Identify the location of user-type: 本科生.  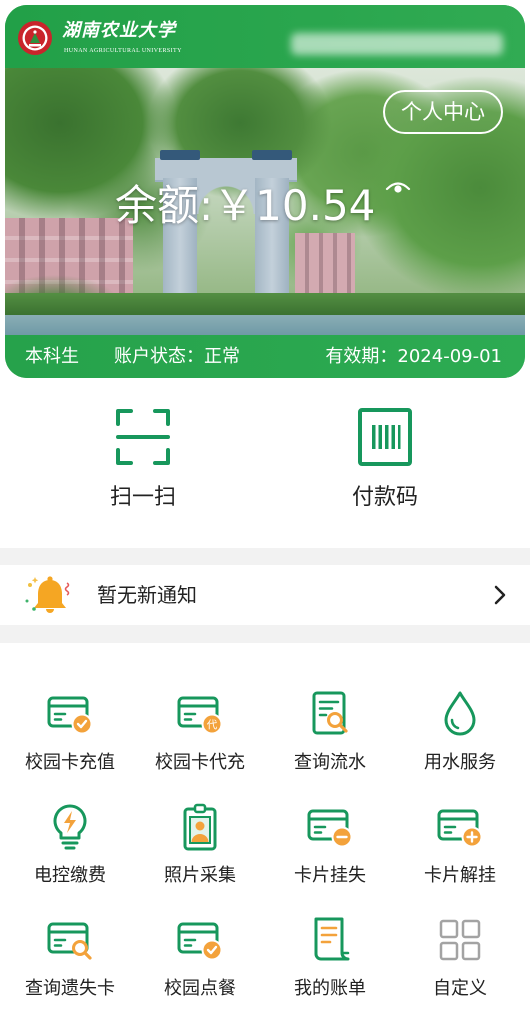
(52, 356).